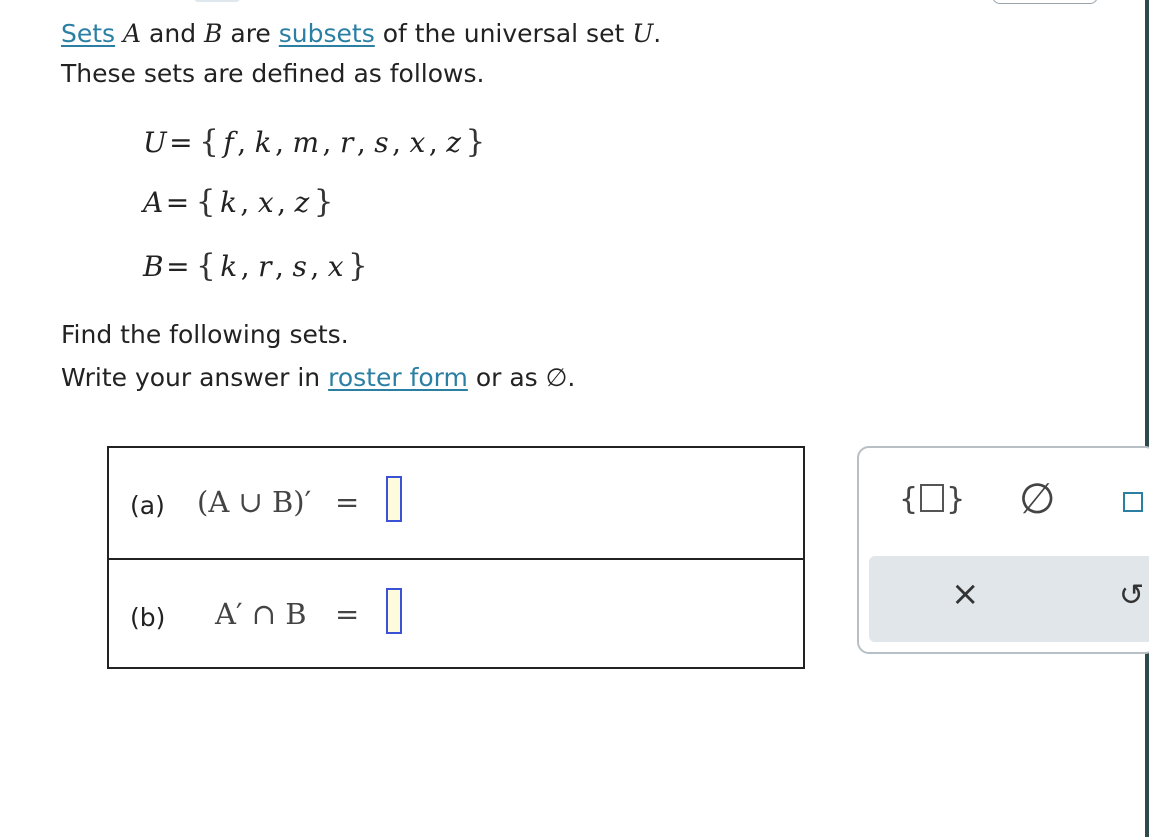 The image size is (1149, 837). I want to click on roster-form-link: roster form, so click(398, 377).